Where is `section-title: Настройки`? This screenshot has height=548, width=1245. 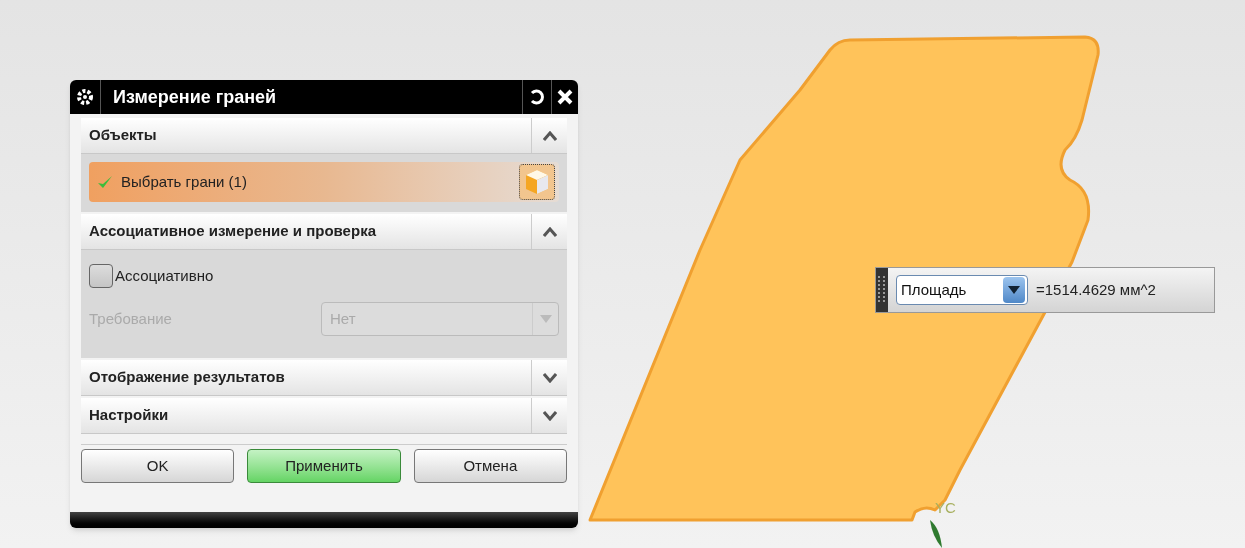
section-title: Настройки is located at coordinates (129, 415).